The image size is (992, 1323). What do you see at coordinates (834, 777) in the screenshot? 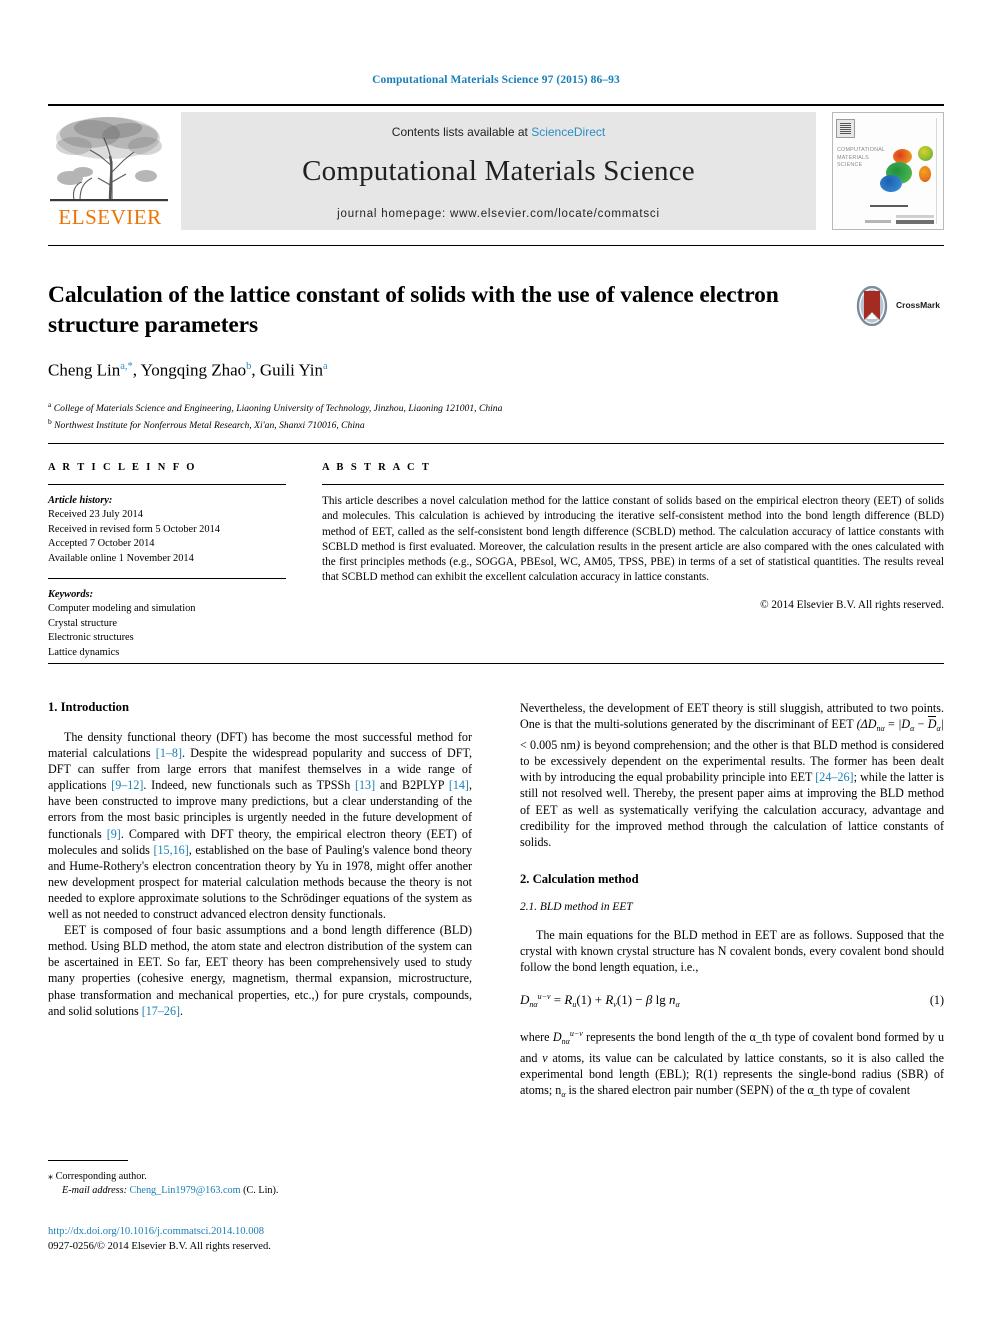
I see `citation-link: [24–26]` at bounding box center [834, 777].